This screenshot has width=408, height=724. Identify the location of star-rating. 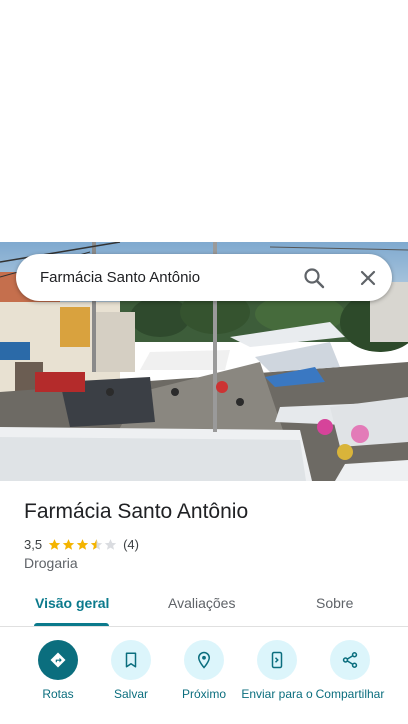
(82, 544).